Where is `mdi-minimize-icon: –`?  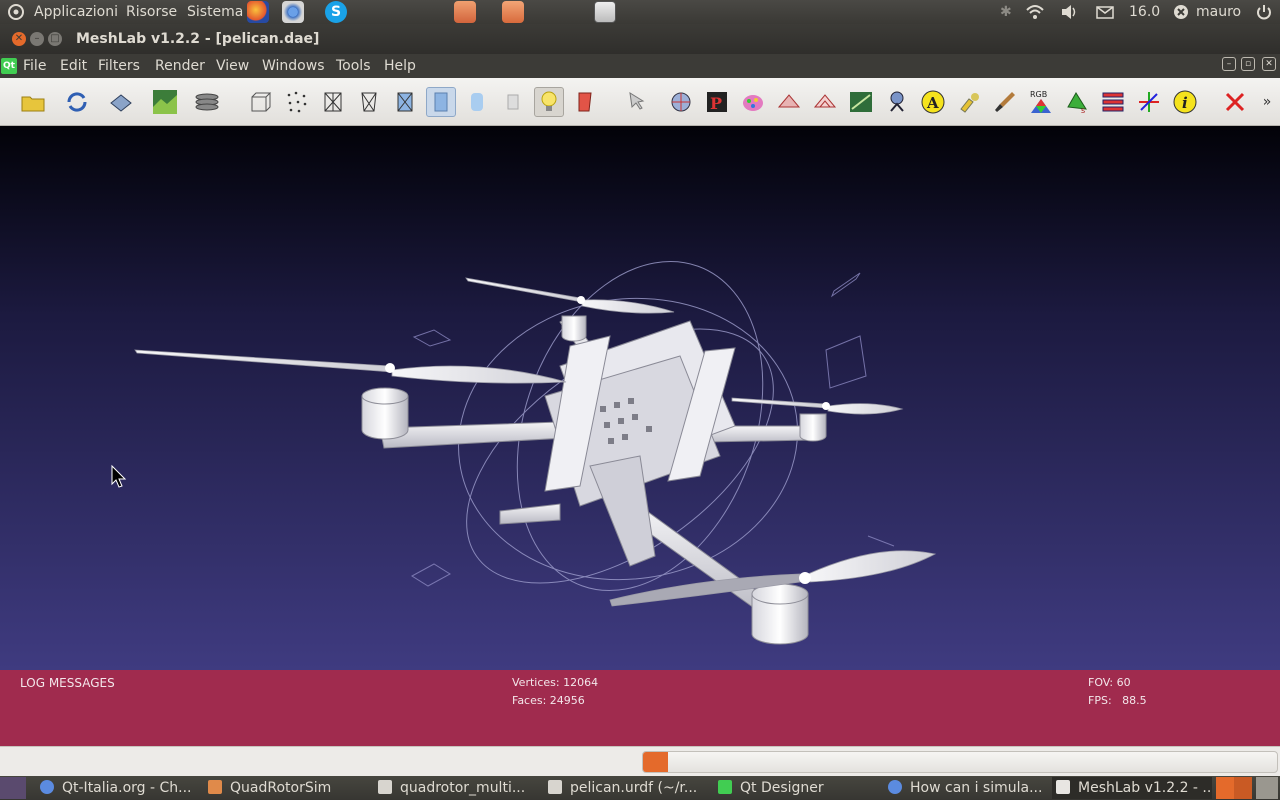 mdi-minimize-icon: – is located at coordinates (1229, 64).